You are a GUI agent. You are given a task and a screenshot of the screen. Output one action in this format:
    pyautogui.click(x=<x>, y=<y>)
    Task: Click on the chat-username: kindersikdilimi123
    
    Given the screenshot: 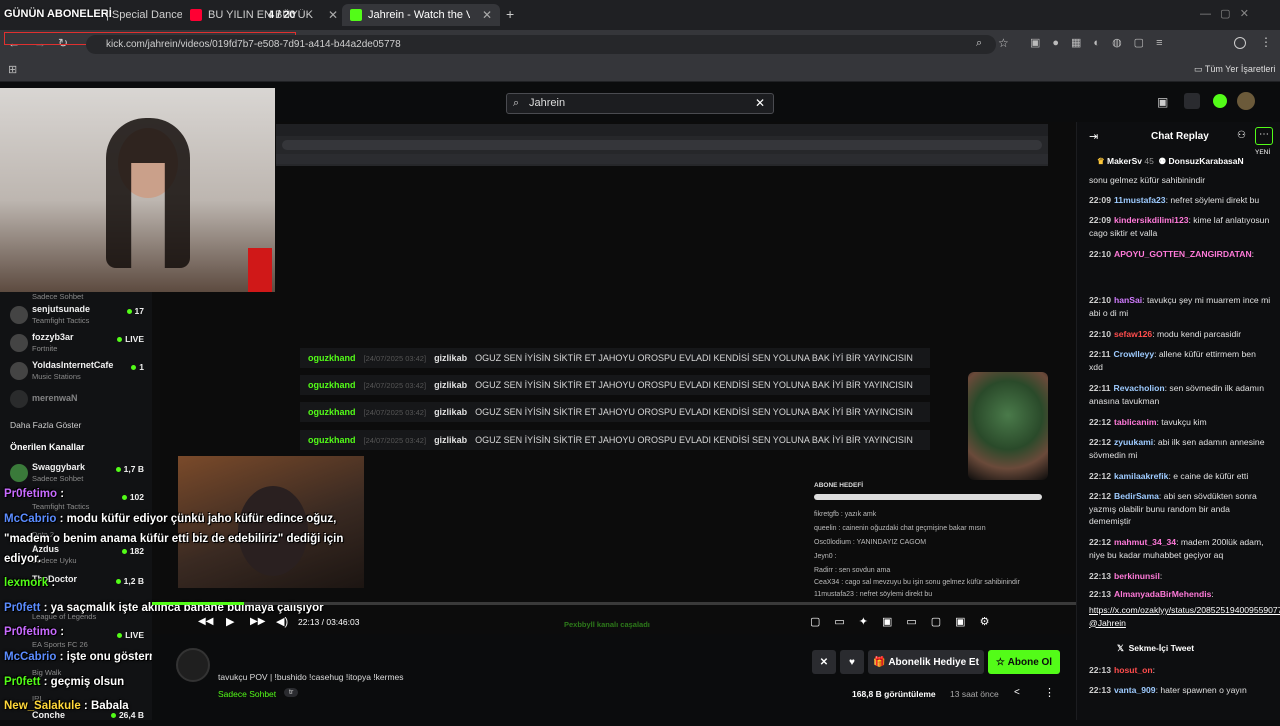 What is the action you would take?
    pyautogui.click(x=1151, y=220)
    